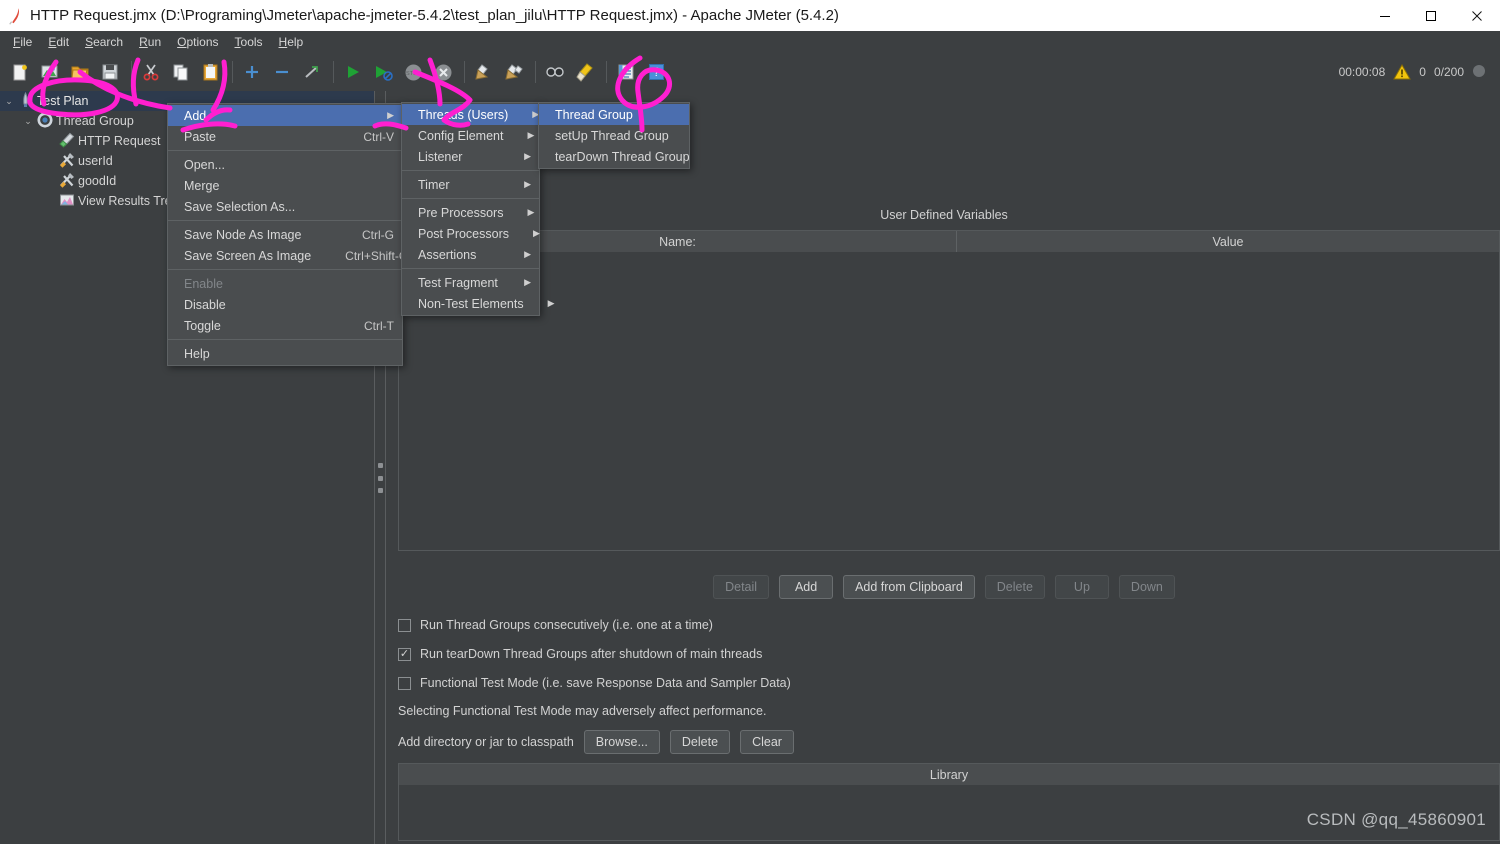 Image resolution: width=1500 pixels, height=844 pixels. I want to click on context-menu-item-save-screen-as-image: Save Screen As Image Ctrl+Shift-G, so click(288, 255).